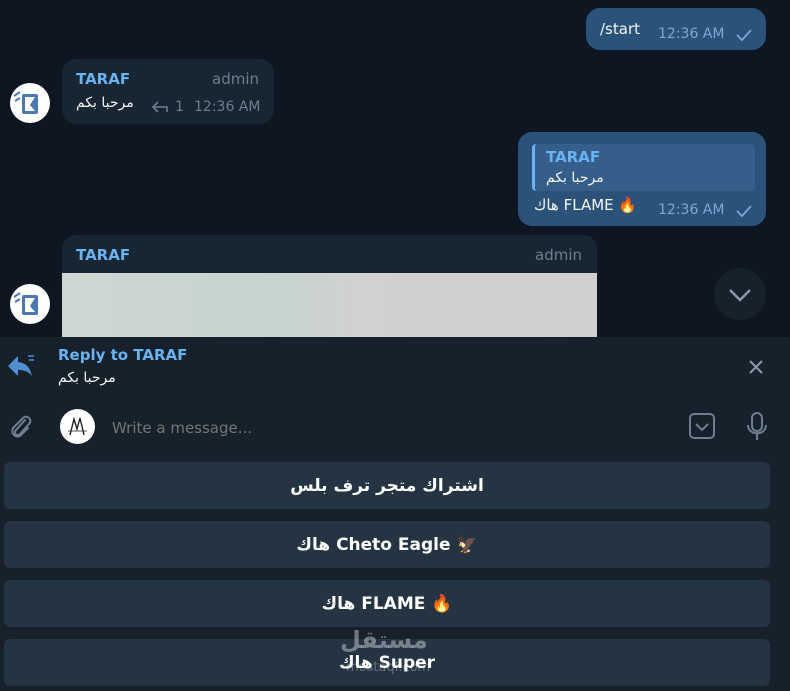 Image resolution: width=790 pixels, height=691 pixels. Describe the element at coordinates (168, 91) in the screenshot. I see `message-welcome: TARAF admin مرحبا بكم 1 12:36 AM` at that location.